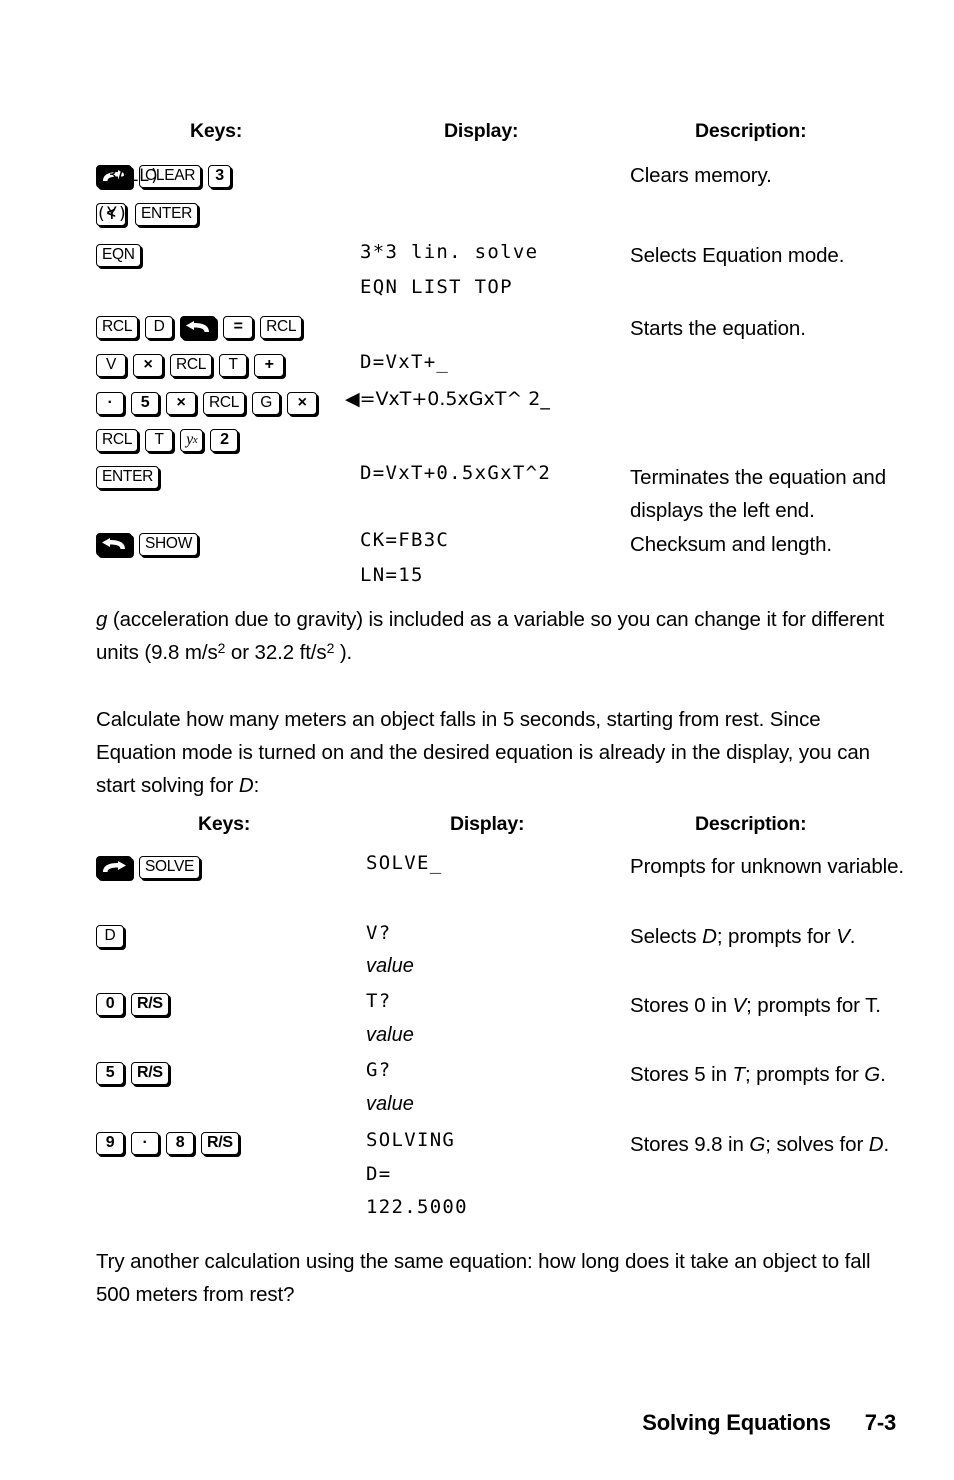  I want to click on eqn-key: EQN, so click(118, 255).